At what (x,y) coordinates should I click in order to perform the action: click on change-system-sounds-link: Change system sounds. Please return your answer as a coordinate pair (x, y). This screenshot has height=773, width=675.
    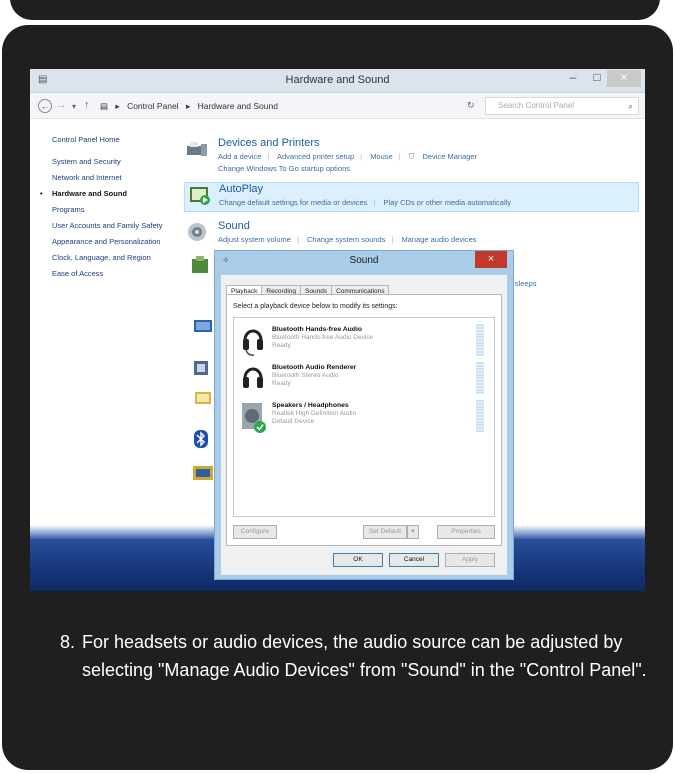
    Looking at the image, I should click on (346, 239).